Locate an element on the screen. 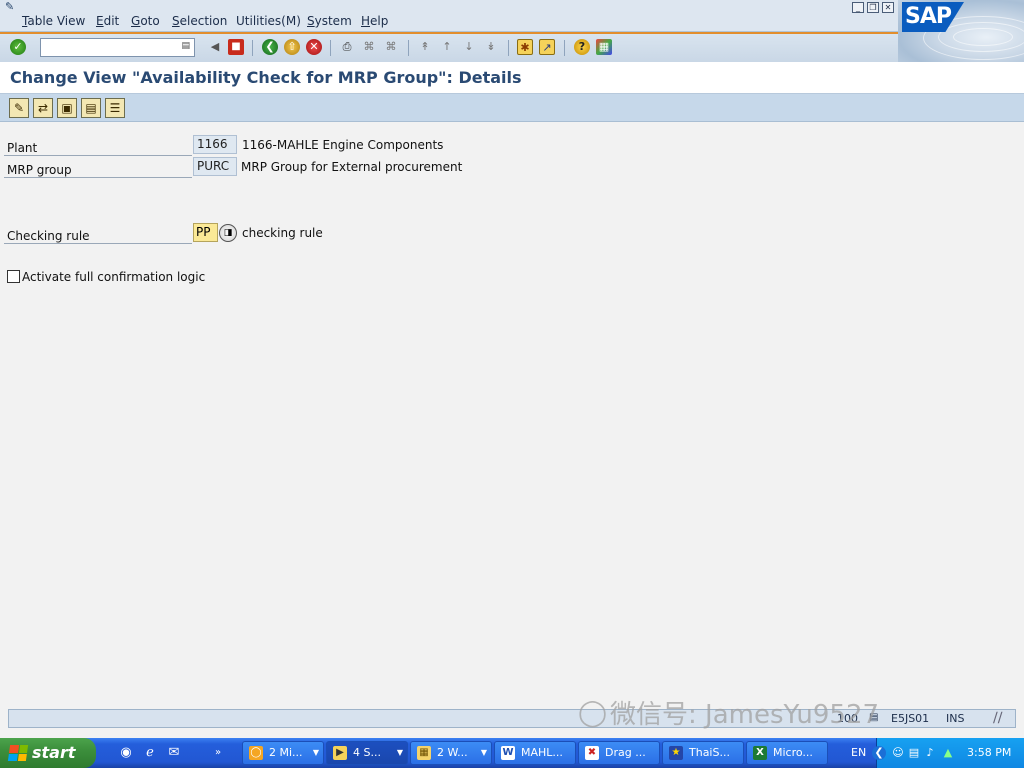 The height and width of the screenshot is (768, 1024). menu-edit: Edit is located at coordinates (107, 21).